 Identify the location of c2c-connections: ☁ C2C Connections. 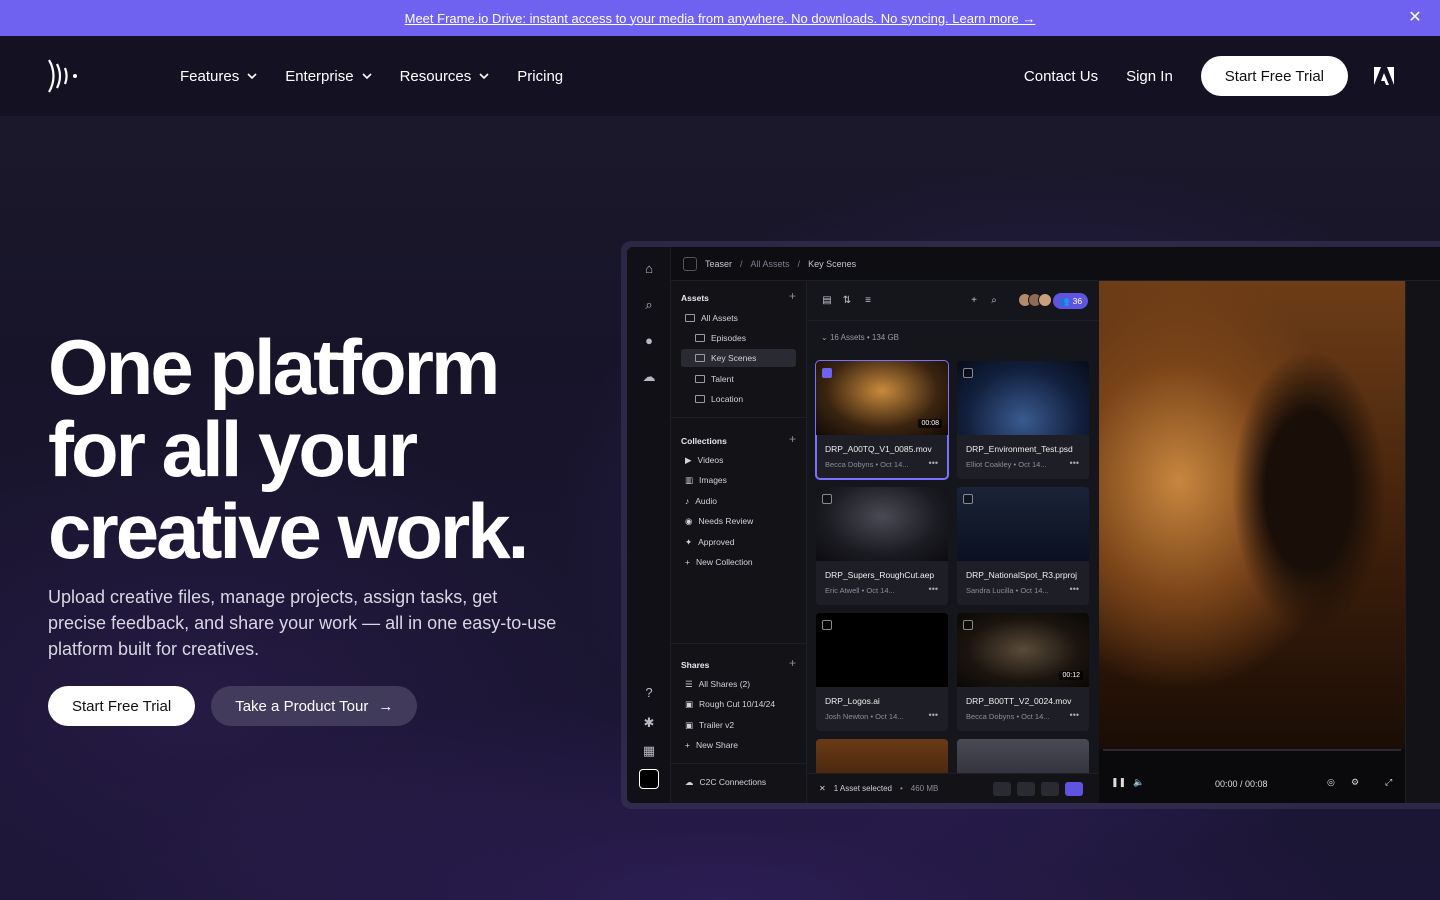
(738, 782).